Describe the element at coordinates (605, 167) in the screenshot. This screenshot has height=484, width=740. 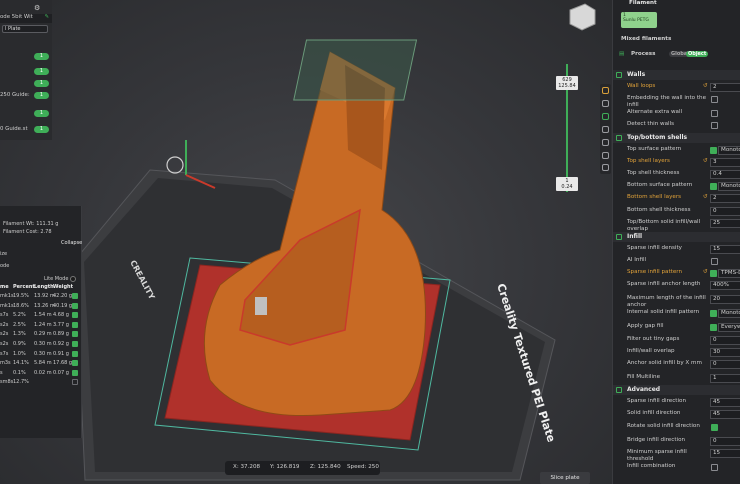
I see `grid-icon` at that location.